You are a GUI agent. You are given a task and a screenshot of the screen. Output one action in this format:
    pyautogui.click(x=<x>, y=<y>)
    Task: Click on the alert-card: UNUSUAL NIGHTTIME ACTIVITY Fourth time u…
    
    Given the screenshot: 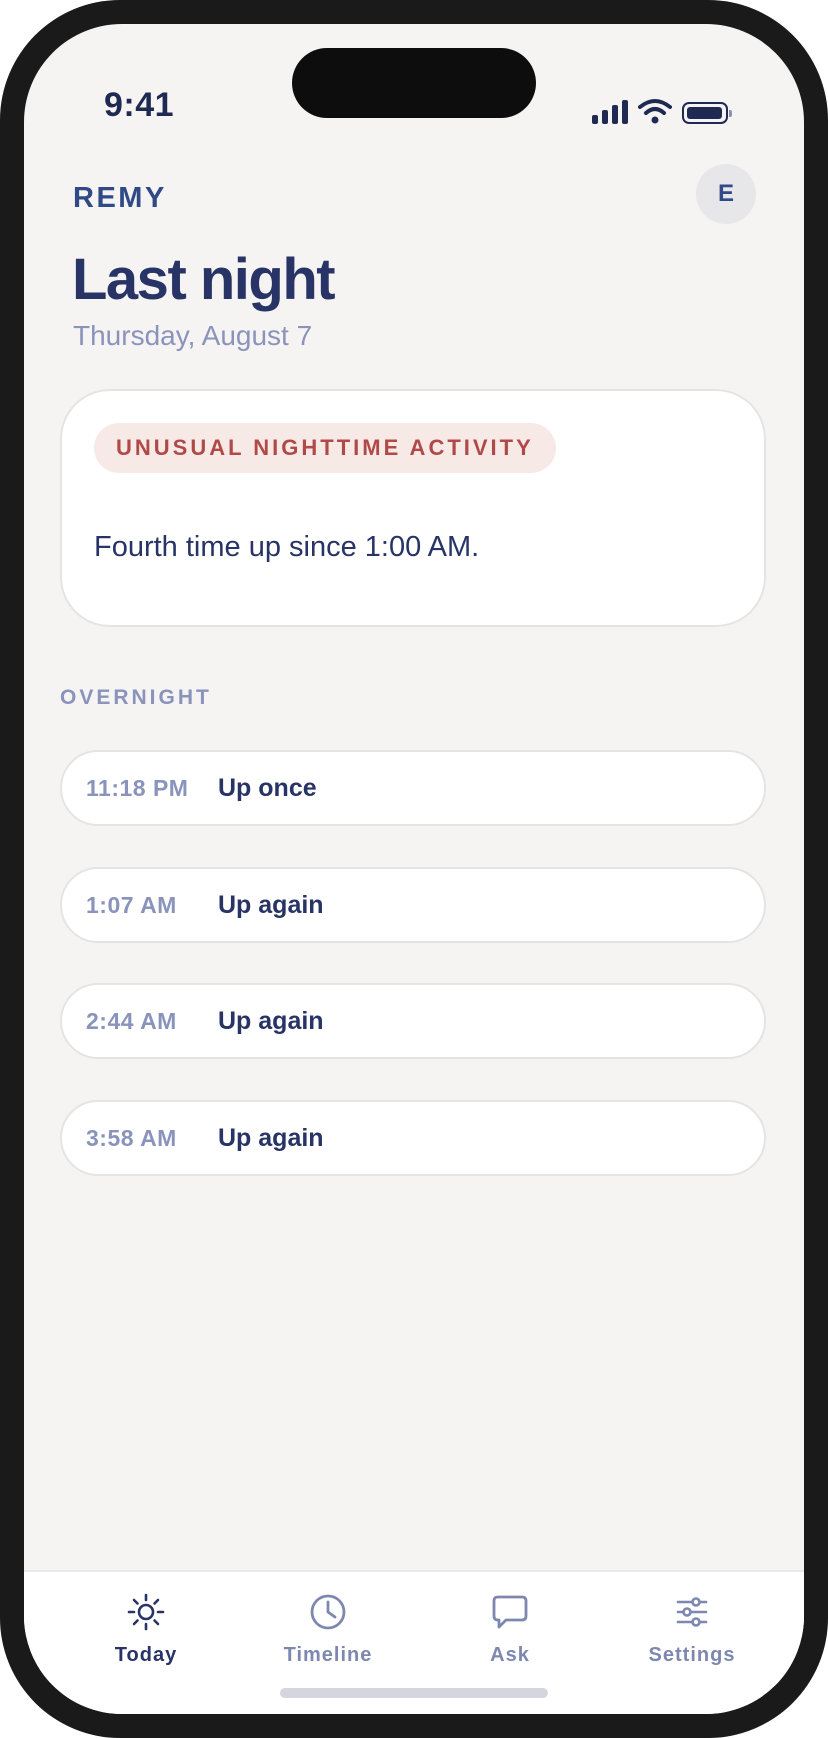 What is the action you would take?
    pyautogui.click(x=413, y=508)
    